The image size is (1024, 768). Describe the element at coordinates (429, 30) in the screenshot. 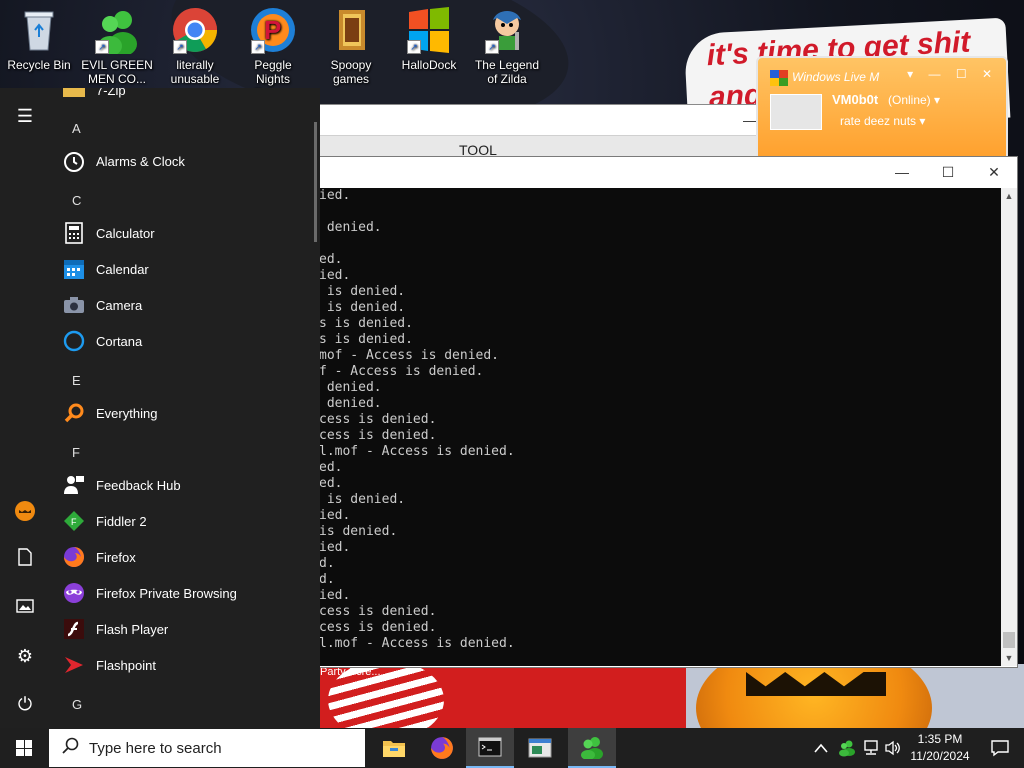

I see `windows-flag-icon: ↗` at that location.